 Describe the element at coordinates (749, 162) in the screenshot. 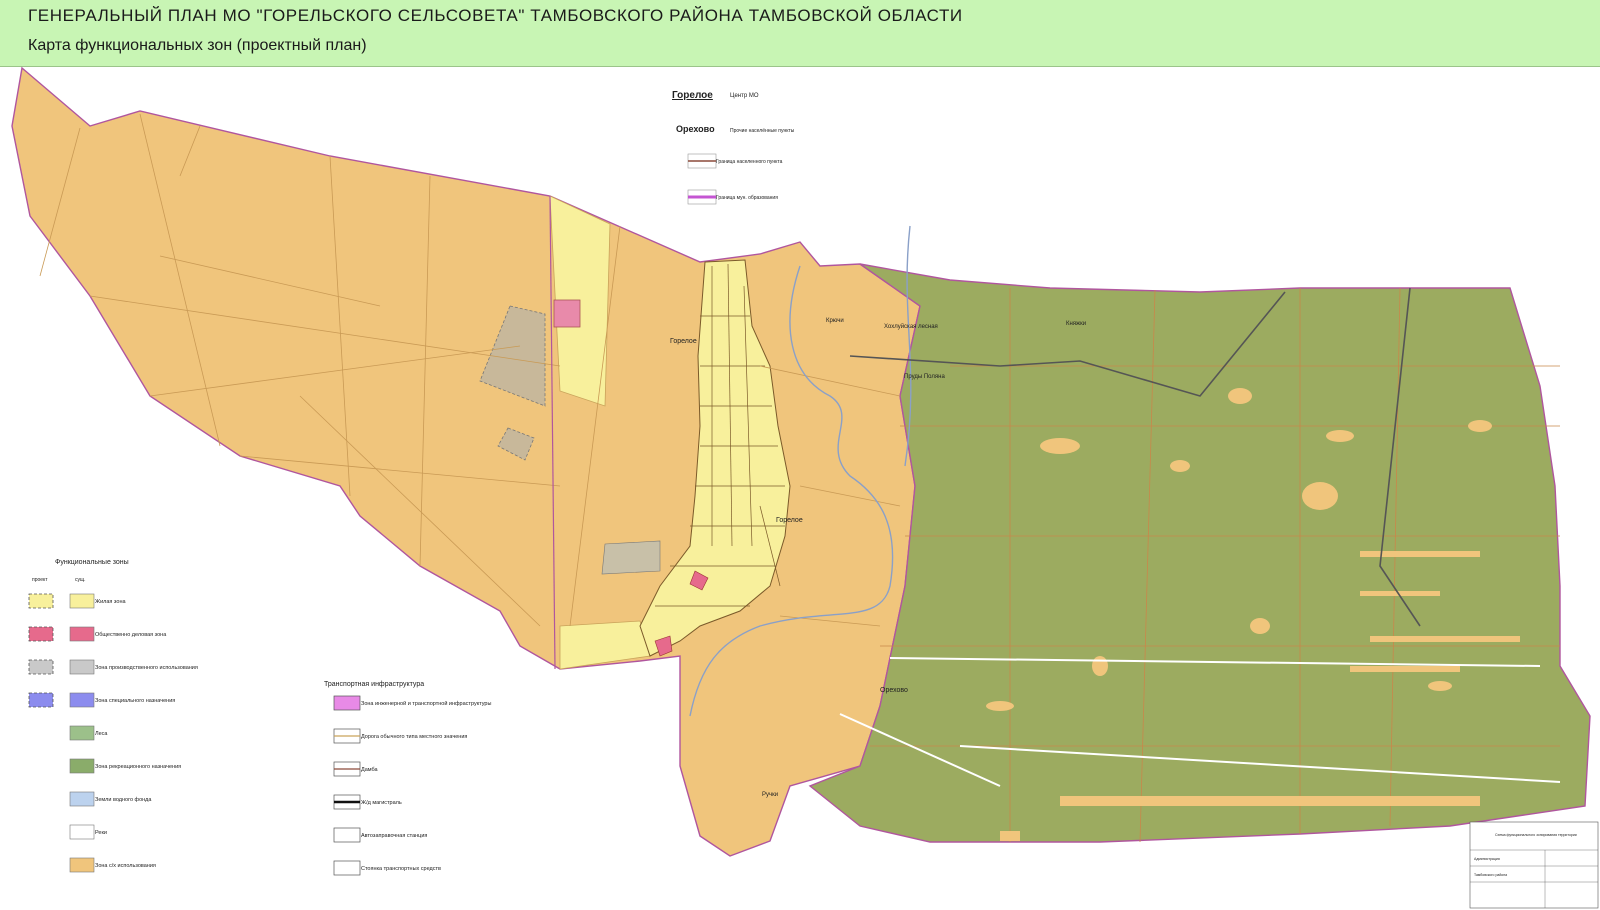

I see `legend-settlement-border: Граница населенного пункта` at that location.